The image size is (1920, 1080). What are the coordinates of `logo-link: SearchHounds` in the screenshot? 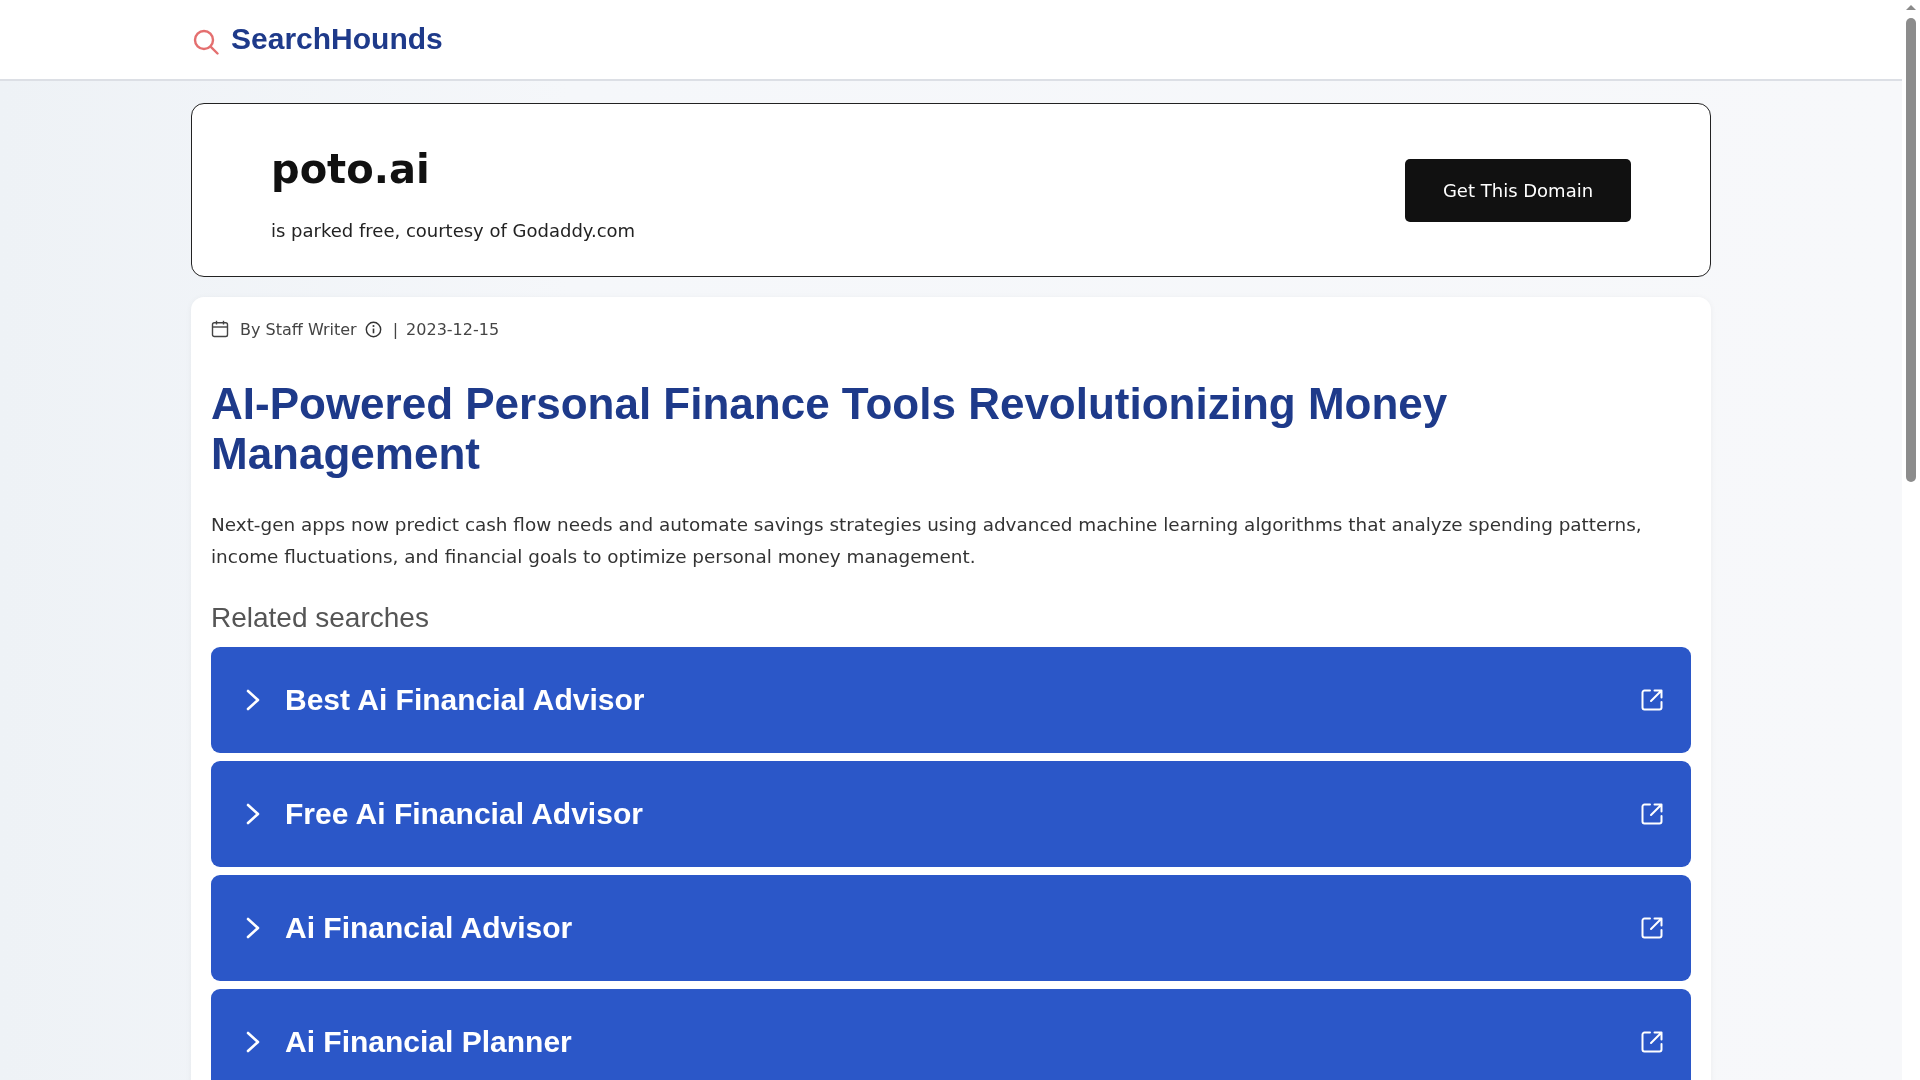 It's located at (318, 38).